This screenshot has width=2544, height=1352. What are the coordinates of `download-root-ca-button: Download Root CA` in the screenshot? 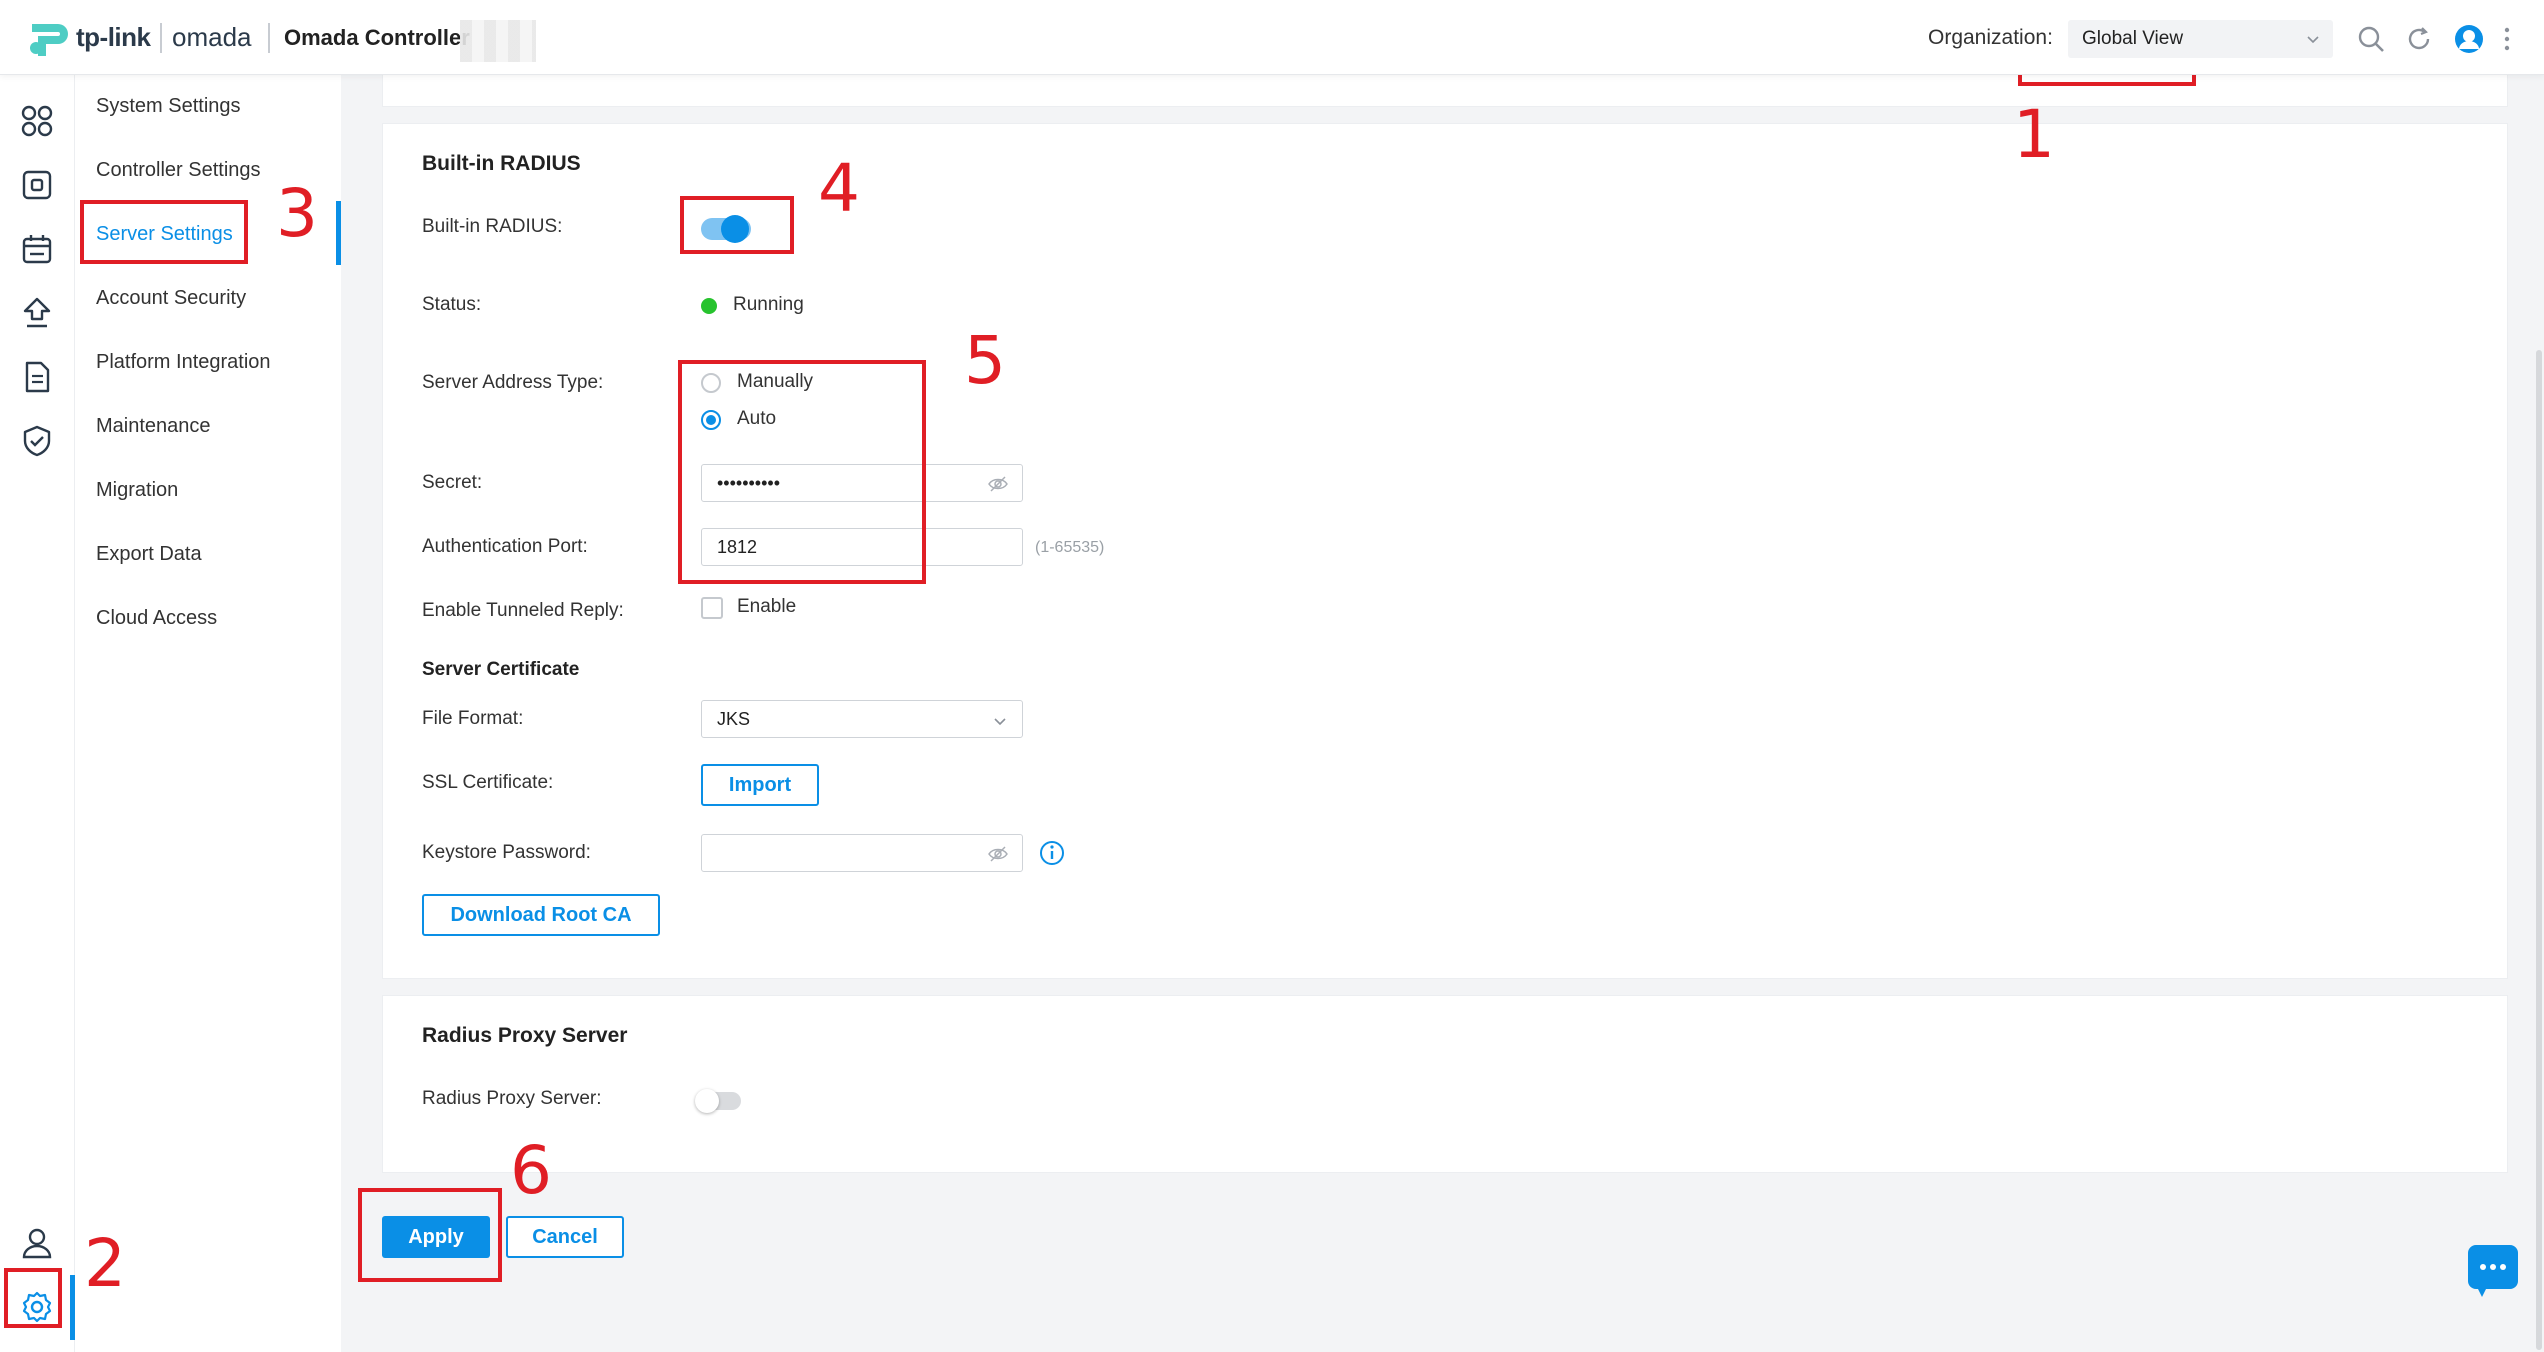 It's located at (541, 915).